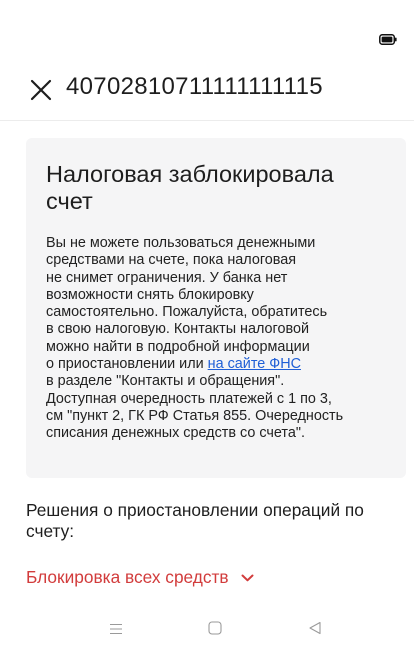  What do you see at coordinates (178, 329) in the screenshot?
I see `notice-body-line: в свою налоговую. Контакты налоговой` at bounding box center [178, 329].